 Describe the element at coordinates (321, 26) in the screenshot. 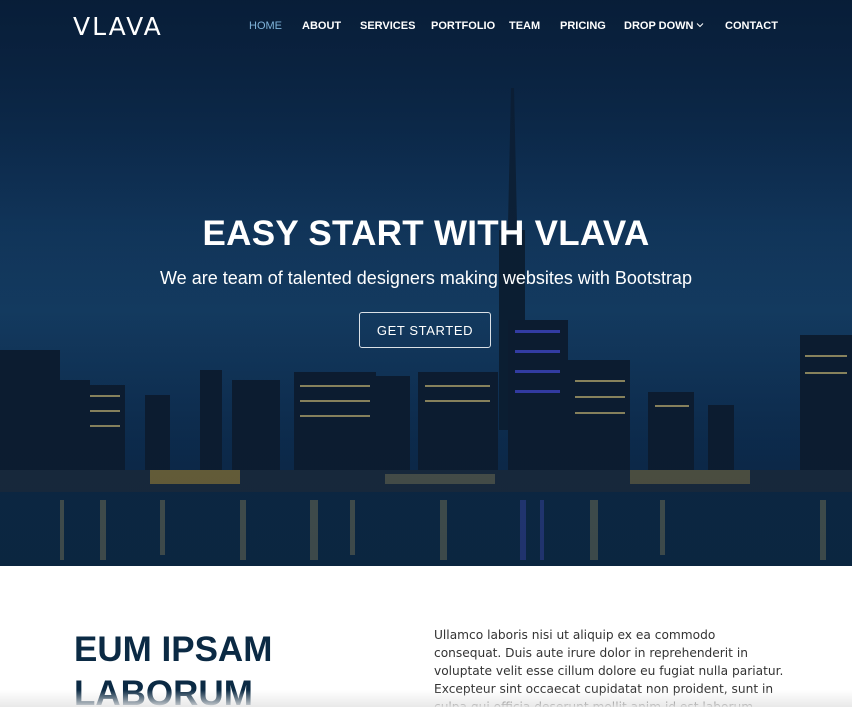

I see `nav-about: ABOUT` at that location.